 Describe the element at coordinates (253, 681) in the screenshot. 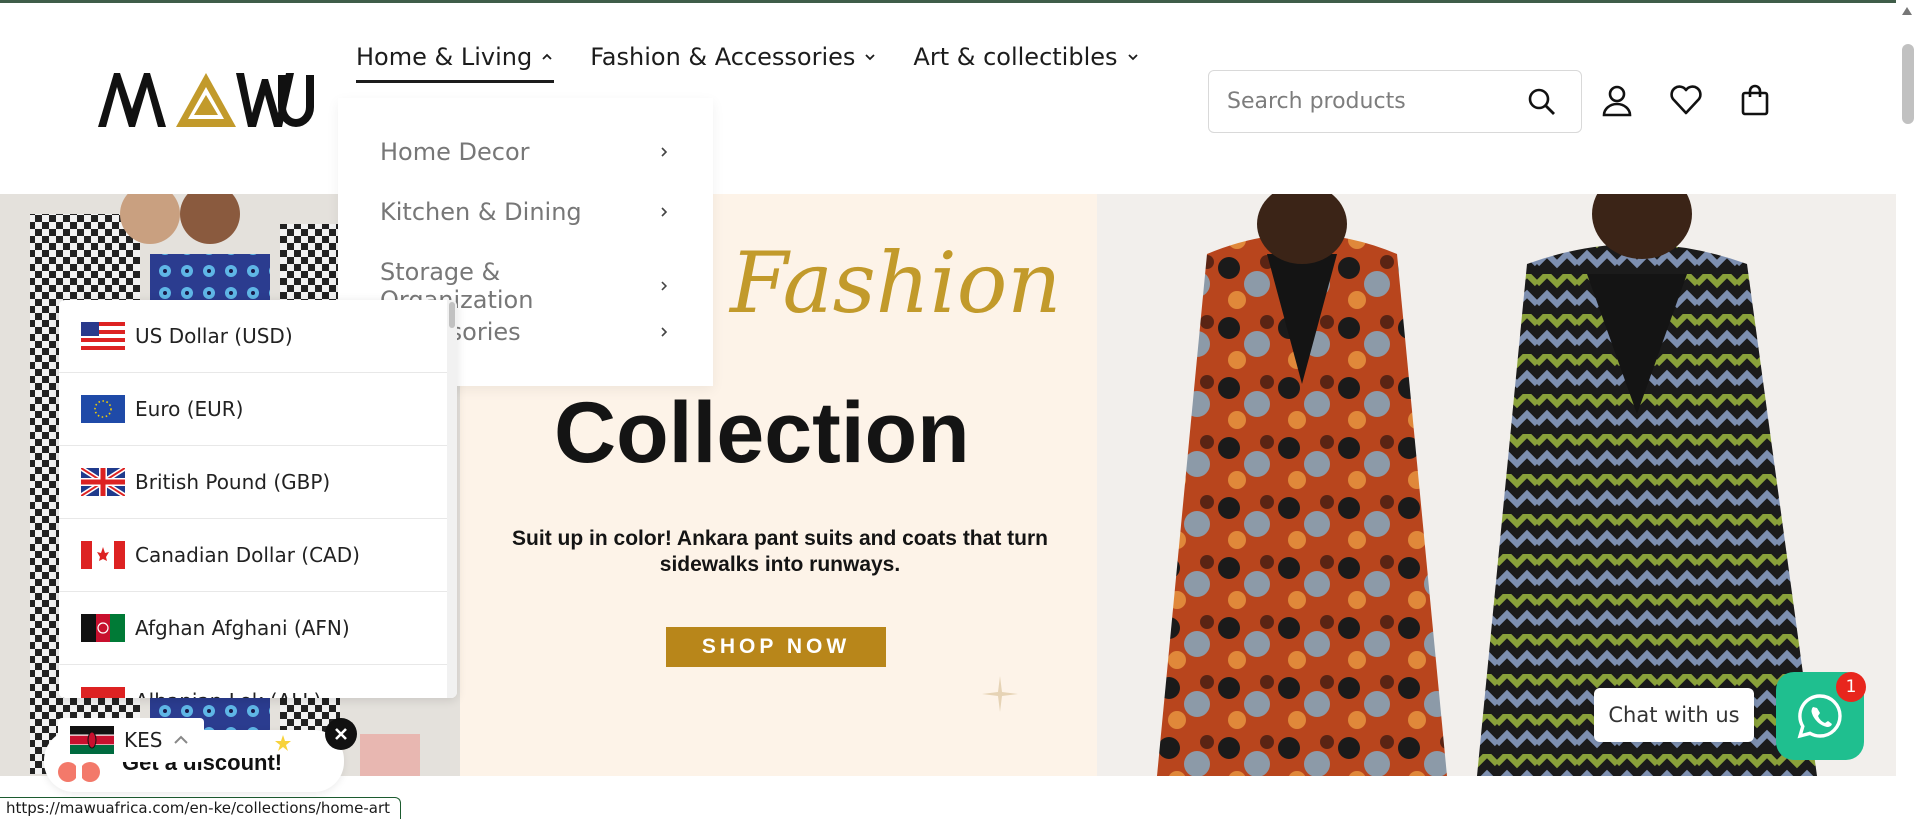

I see `currency-option-all: Albanian Lek (ALL)` at that location.